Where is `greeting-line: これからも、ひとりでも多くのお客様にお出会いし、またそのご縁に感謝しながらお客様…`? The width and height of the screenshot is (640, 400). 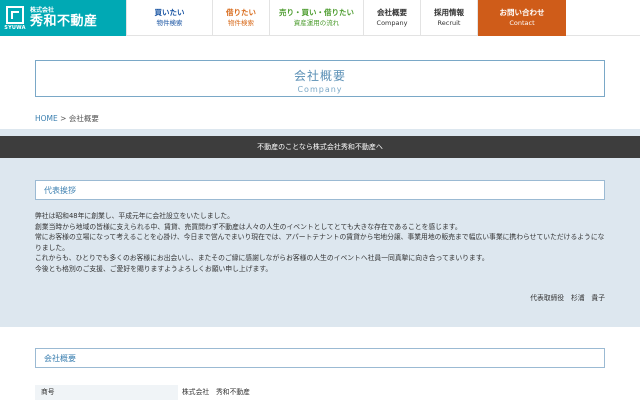
greeting-line: これからも、ひとりでも多くのお客様にお出会いし、またそのご縁に感謝しながらお客様… is located at coordinates (262, 258).